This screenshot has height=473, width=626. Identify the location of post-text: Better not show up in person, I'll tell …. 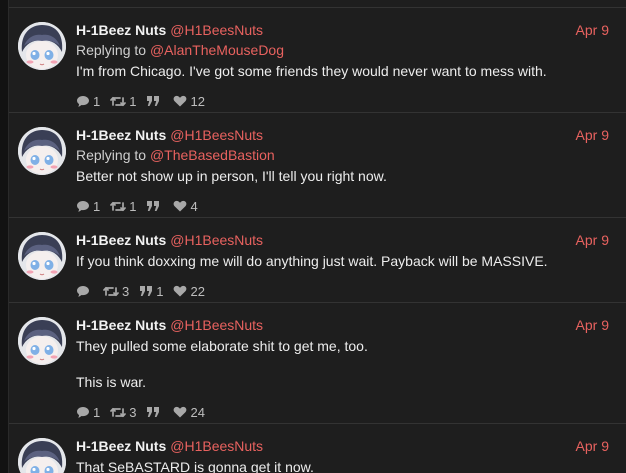
(342, 176).